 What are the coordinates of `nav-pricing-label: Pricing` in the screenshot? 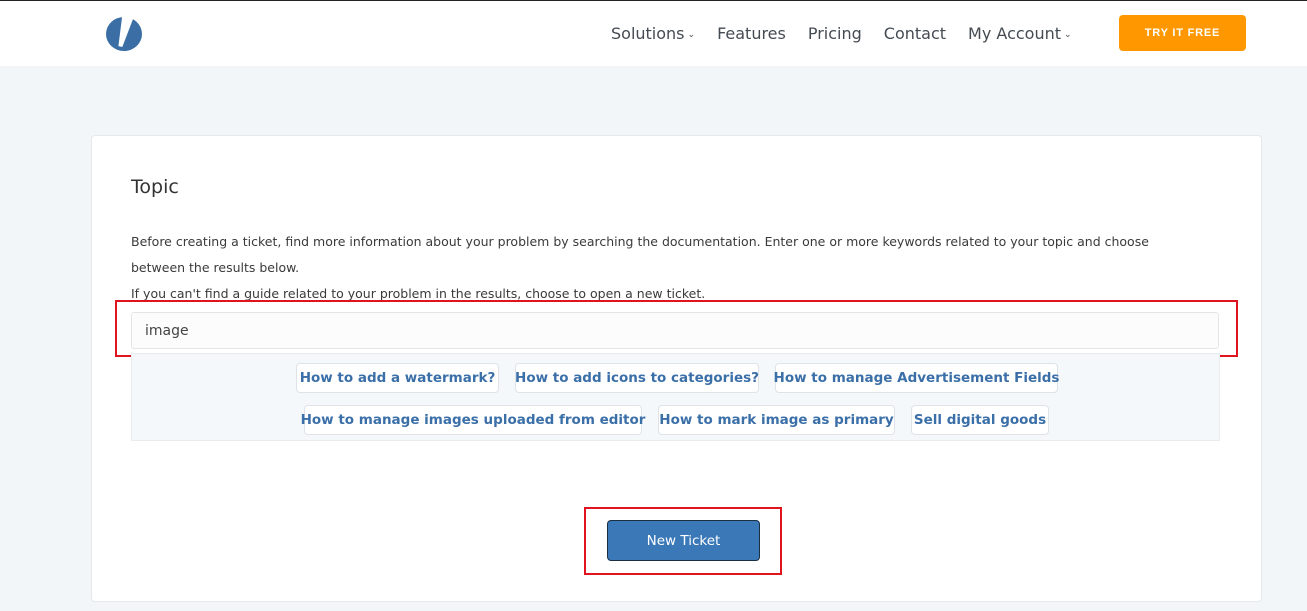 It's located at (834, 33).